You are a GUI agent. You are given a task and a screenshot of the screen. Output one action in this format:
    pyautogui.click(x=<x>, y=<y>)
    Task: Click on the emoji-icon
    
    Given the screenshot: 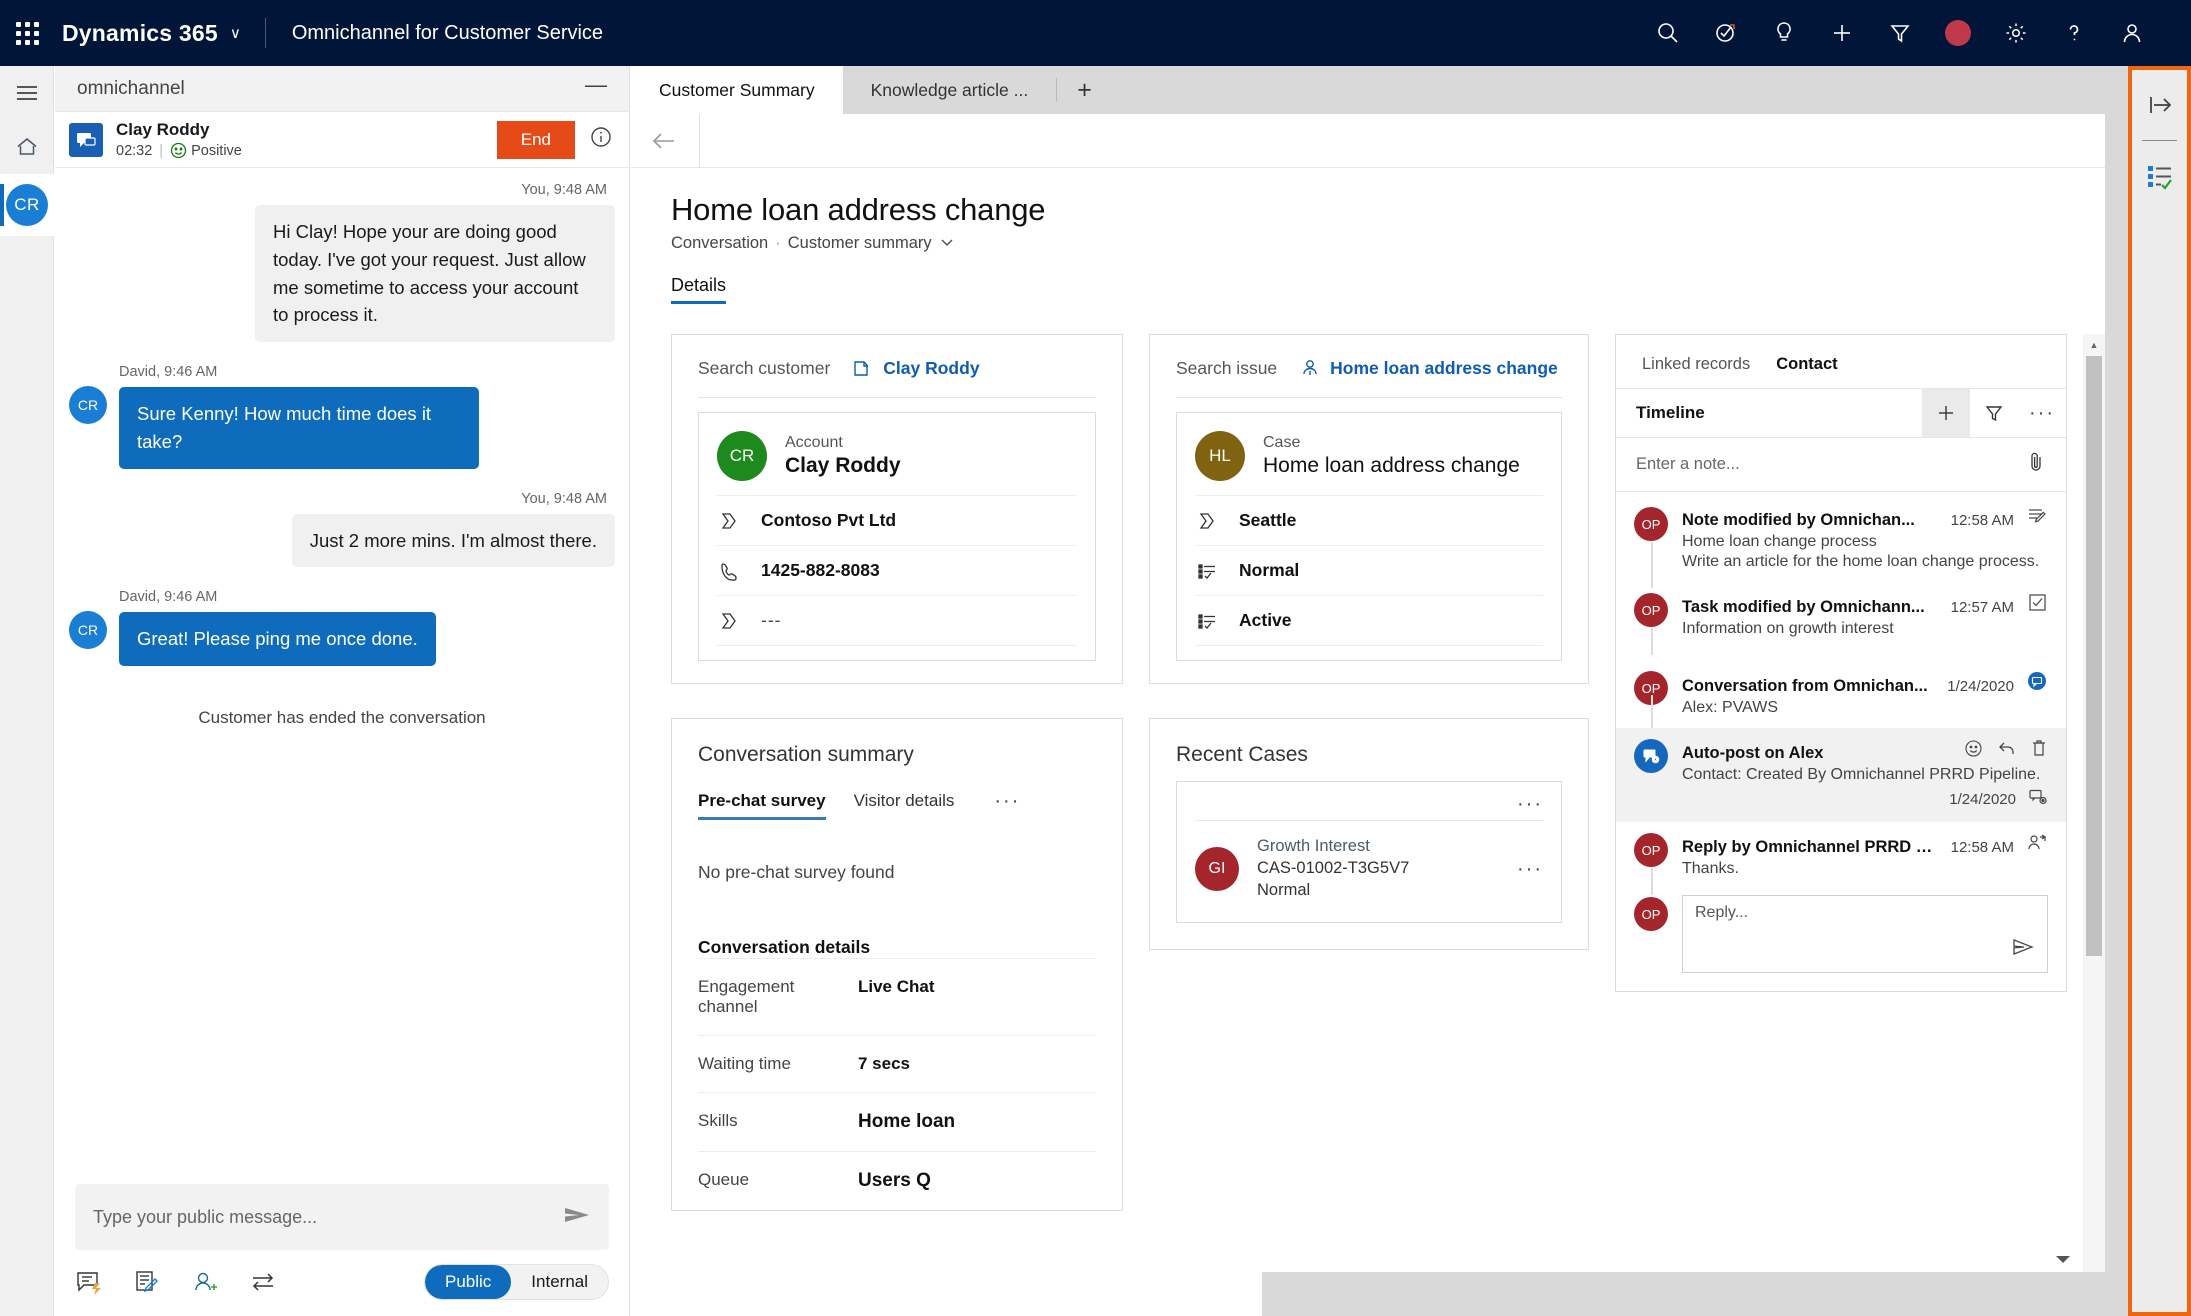 What is the action you would take?
    pyautogui.click(x=1973, y=751)
    